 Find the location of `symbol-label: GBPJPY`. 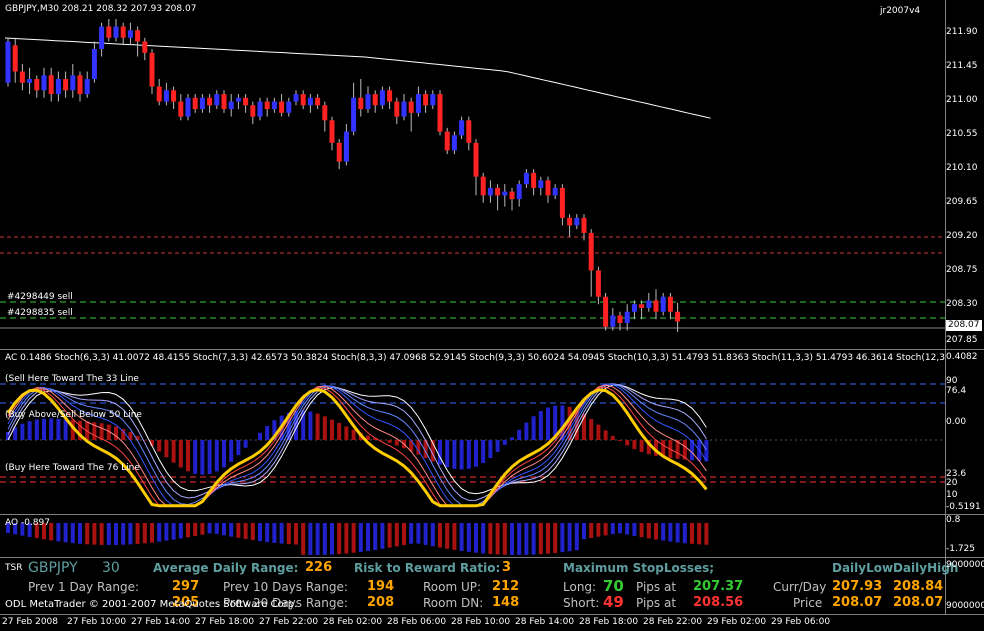

symbol-label: GBPJPY is located at coordinates (53, 568).